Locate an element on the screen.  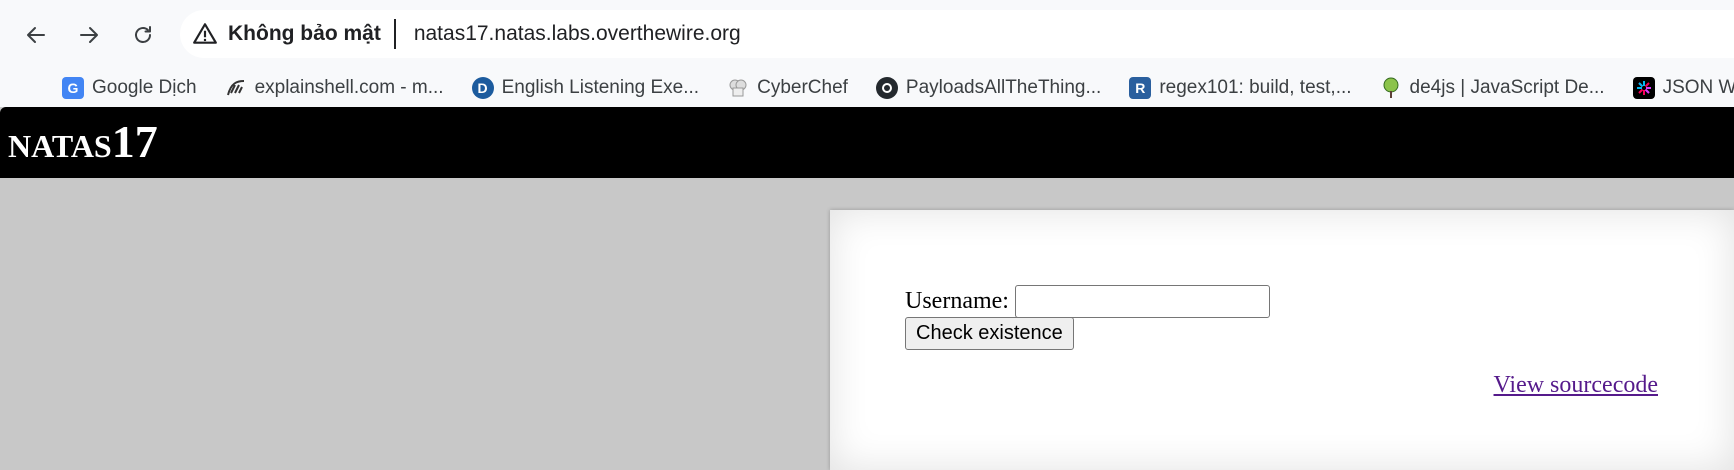
username-row: Username: is located at coordinates (1087, 301).